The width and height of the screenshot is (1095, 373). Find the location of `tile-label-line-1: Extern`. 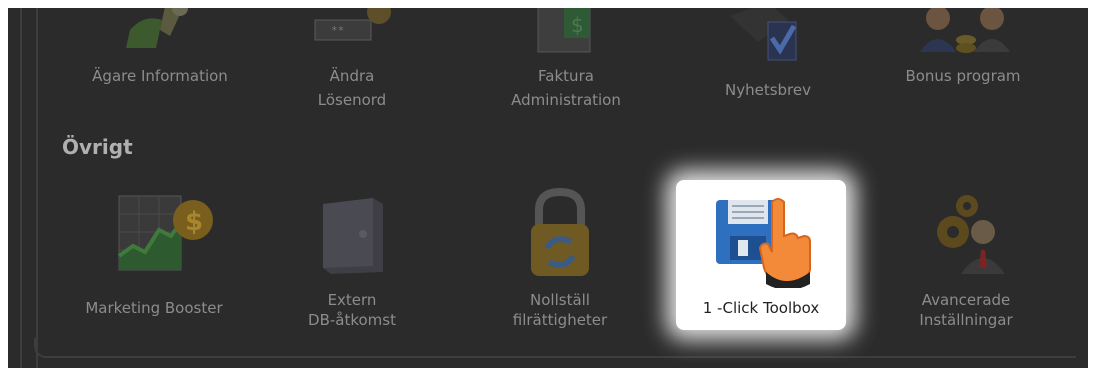

tile-label-line-1: Extern is located at coordinates (352, 300).